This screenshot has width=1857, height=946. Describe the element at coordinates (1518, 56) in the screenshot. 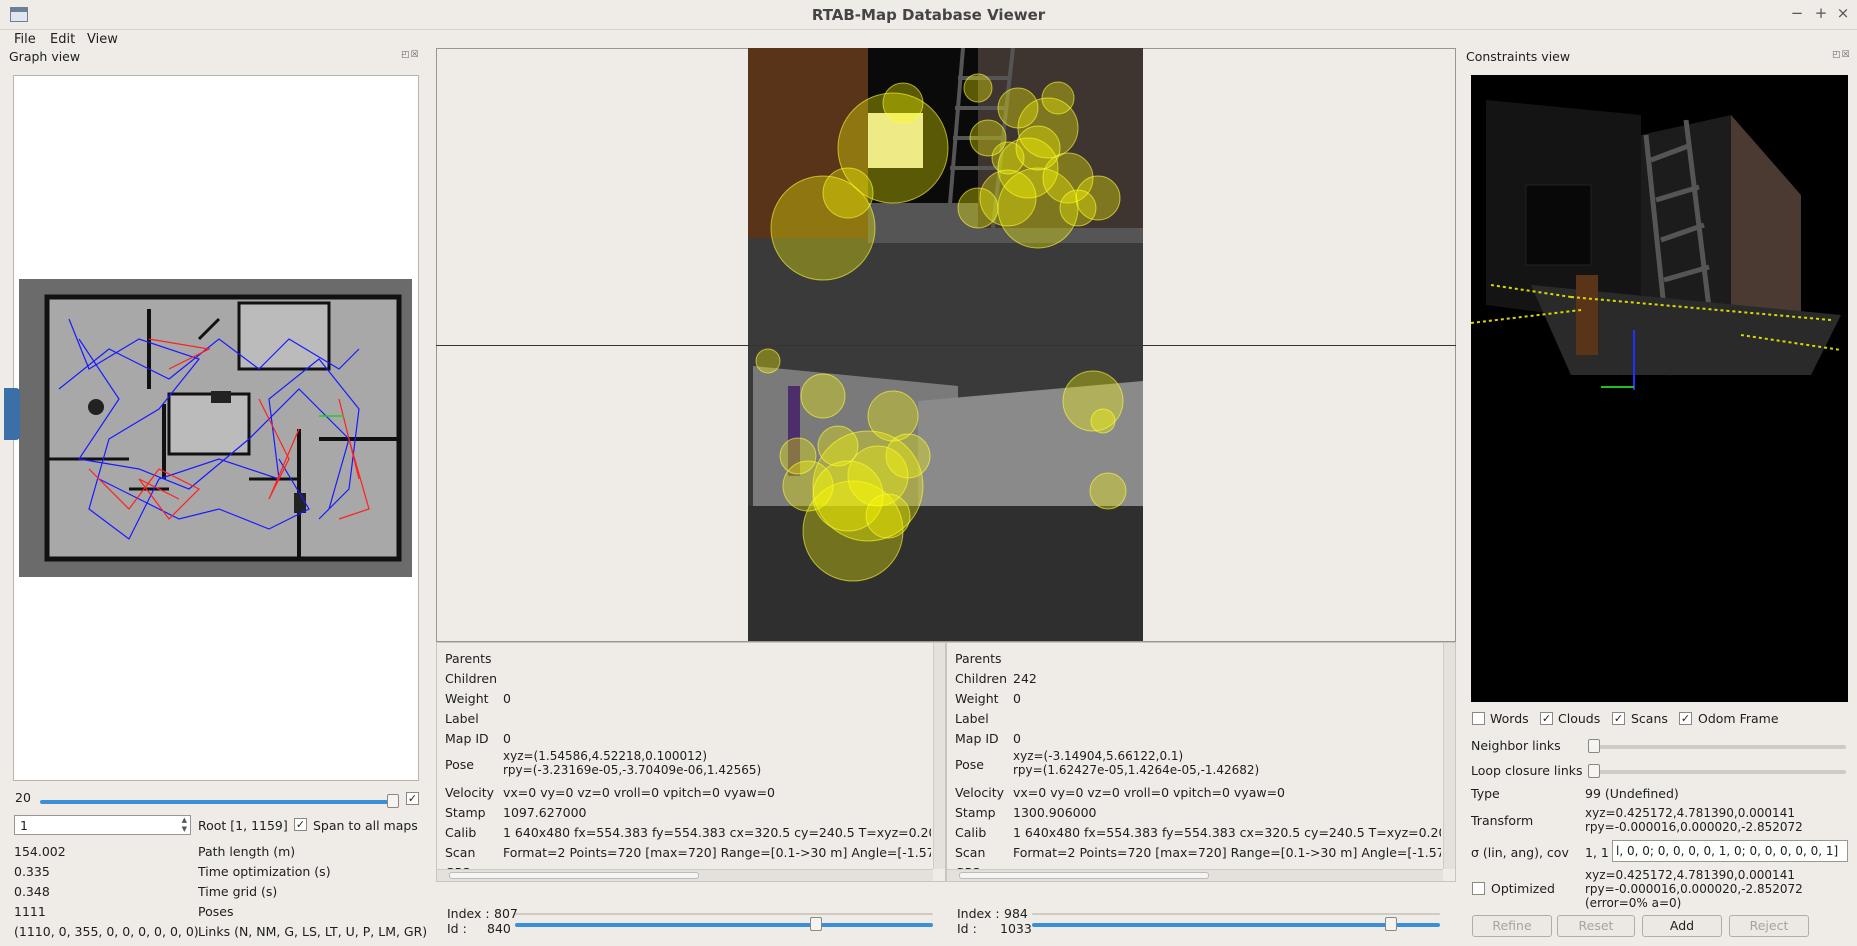

I see `constraints-view-title: Constraints view` at that location.